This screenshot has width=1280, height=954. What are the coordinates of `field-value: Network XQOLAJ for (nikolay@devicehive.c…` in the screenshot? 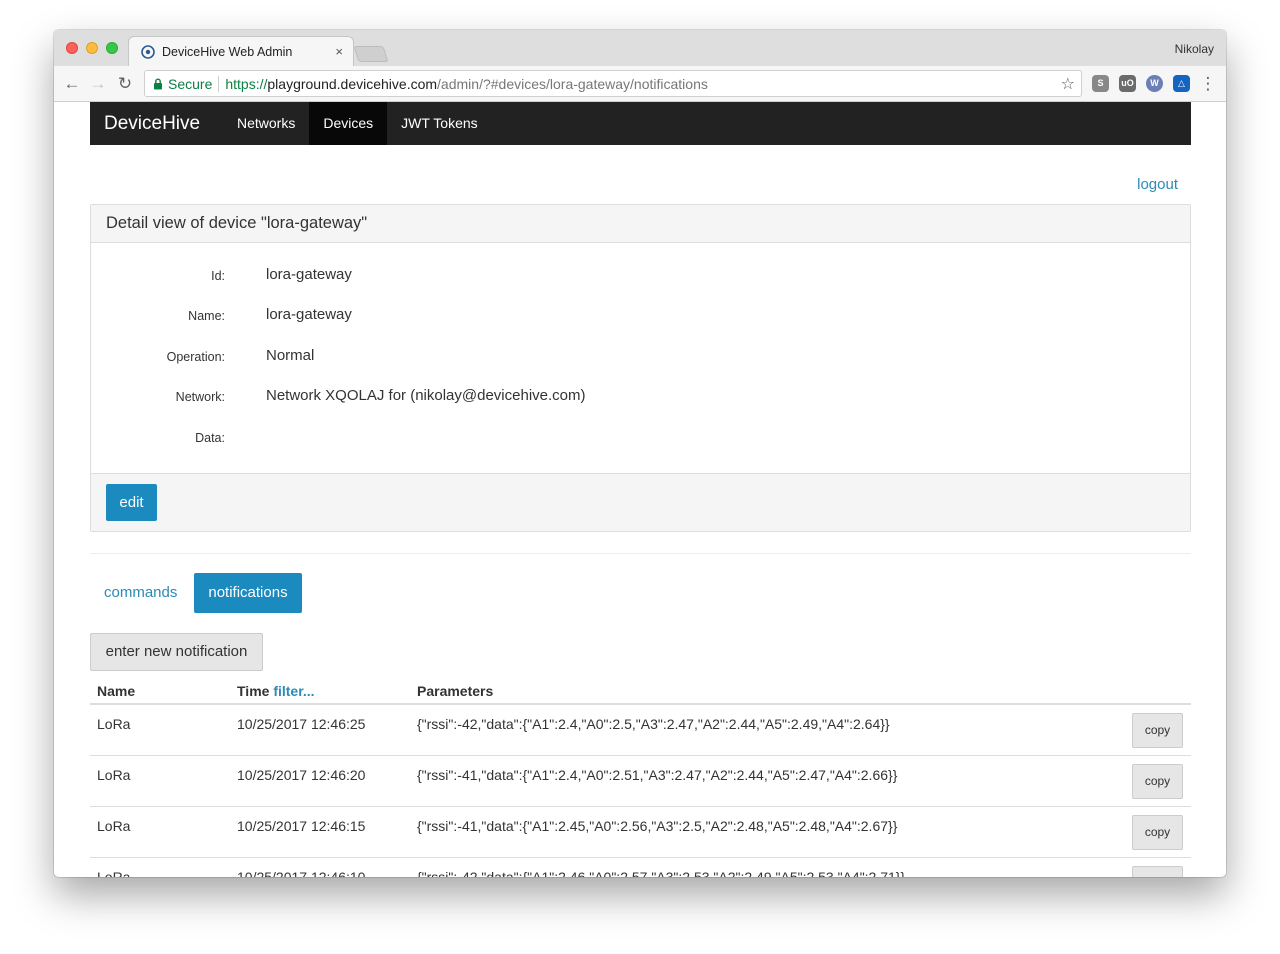 It's located at (426, 395).